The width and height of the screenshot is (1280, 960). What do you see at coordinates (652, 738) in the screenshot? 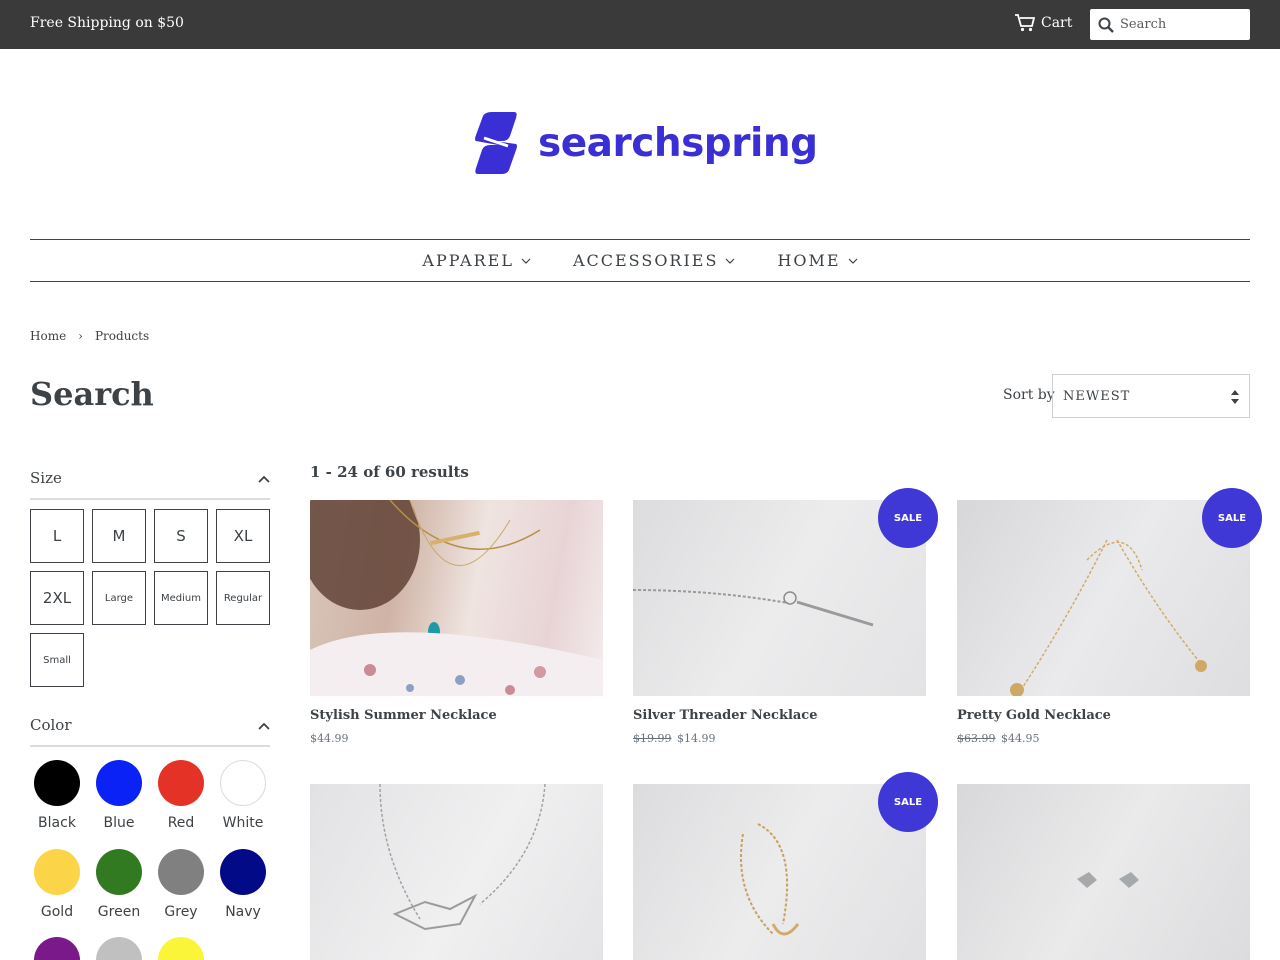
I see `compare-price: $19.99` at bounding box center [652, 738].